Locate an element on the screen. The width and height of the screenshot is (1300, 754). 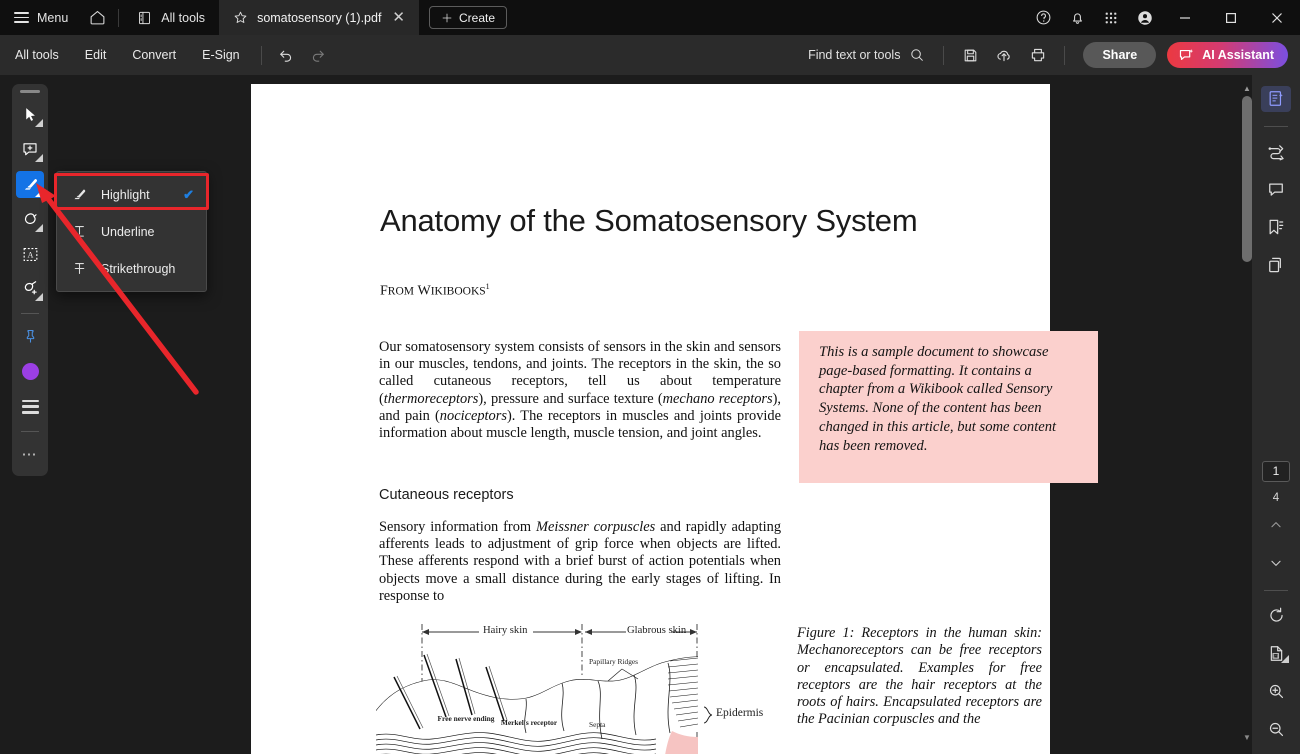
svg-text: A is located at coordinates (30, 254).